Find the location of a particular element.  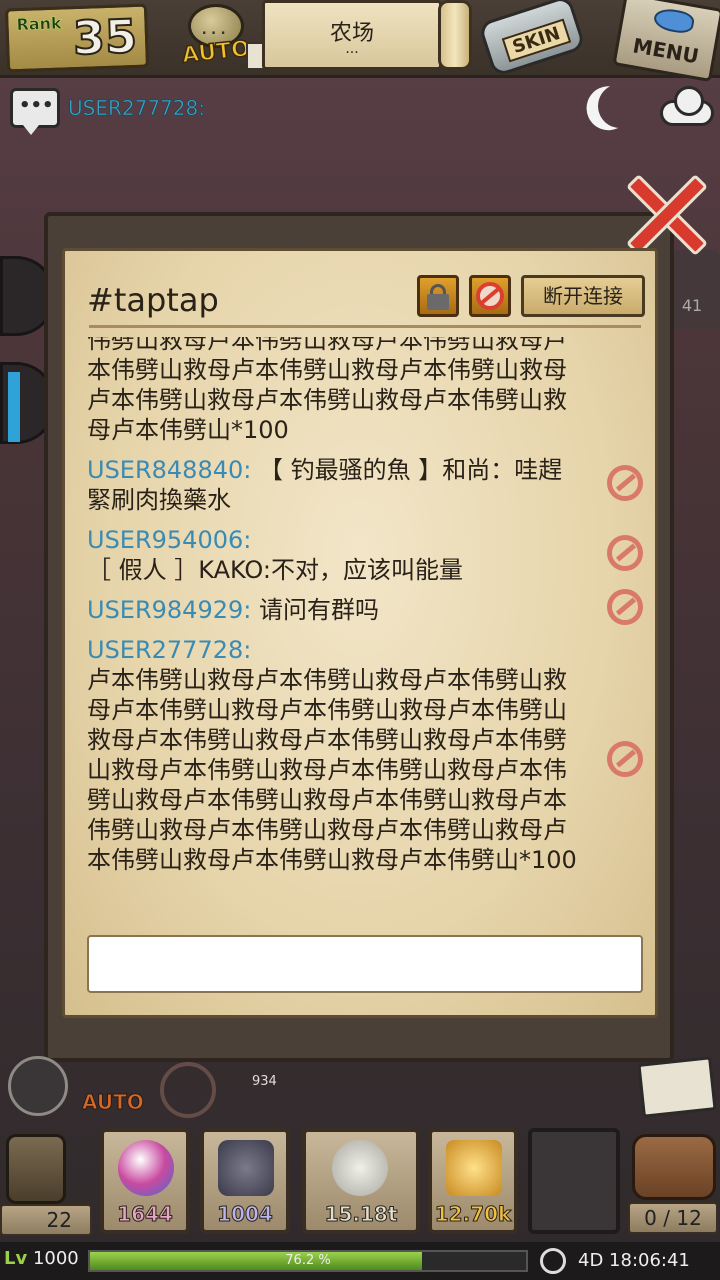

ban-icon is located at coordinates (490, 296).